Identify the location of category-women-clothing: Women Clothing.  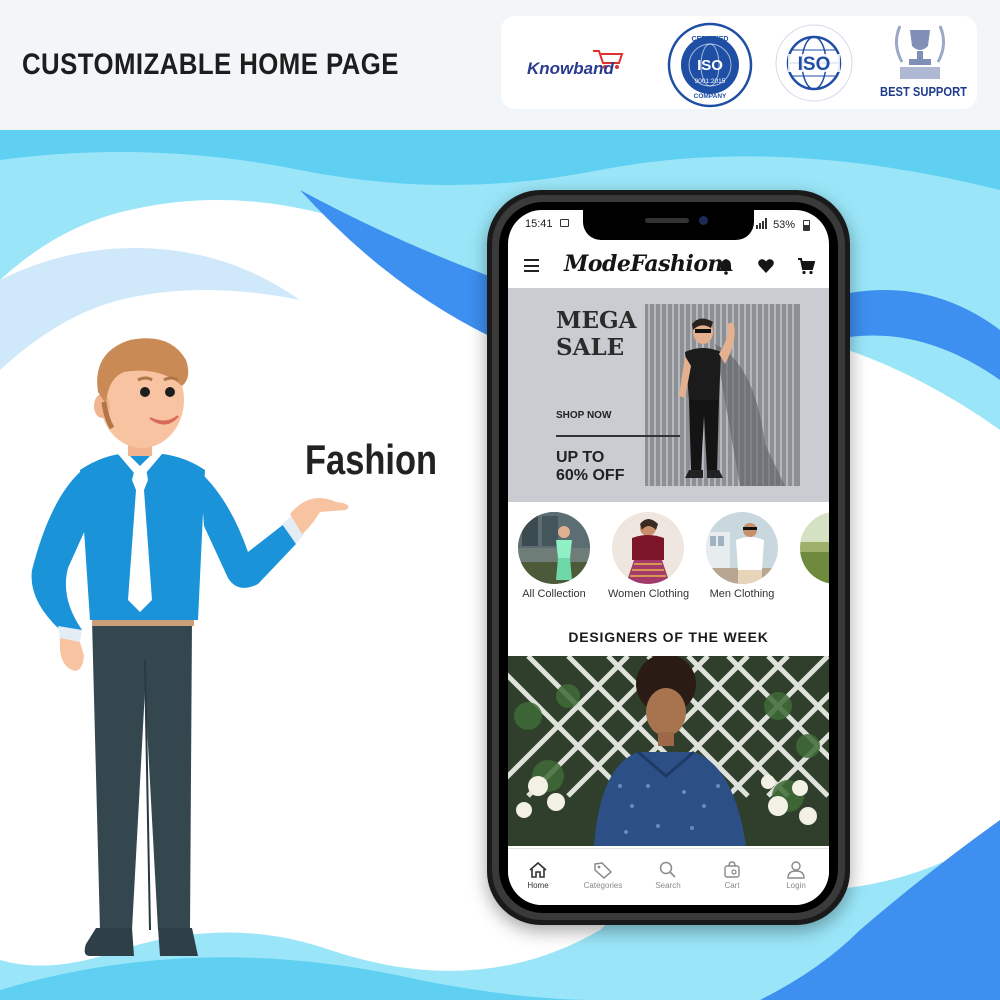
(649, 556).